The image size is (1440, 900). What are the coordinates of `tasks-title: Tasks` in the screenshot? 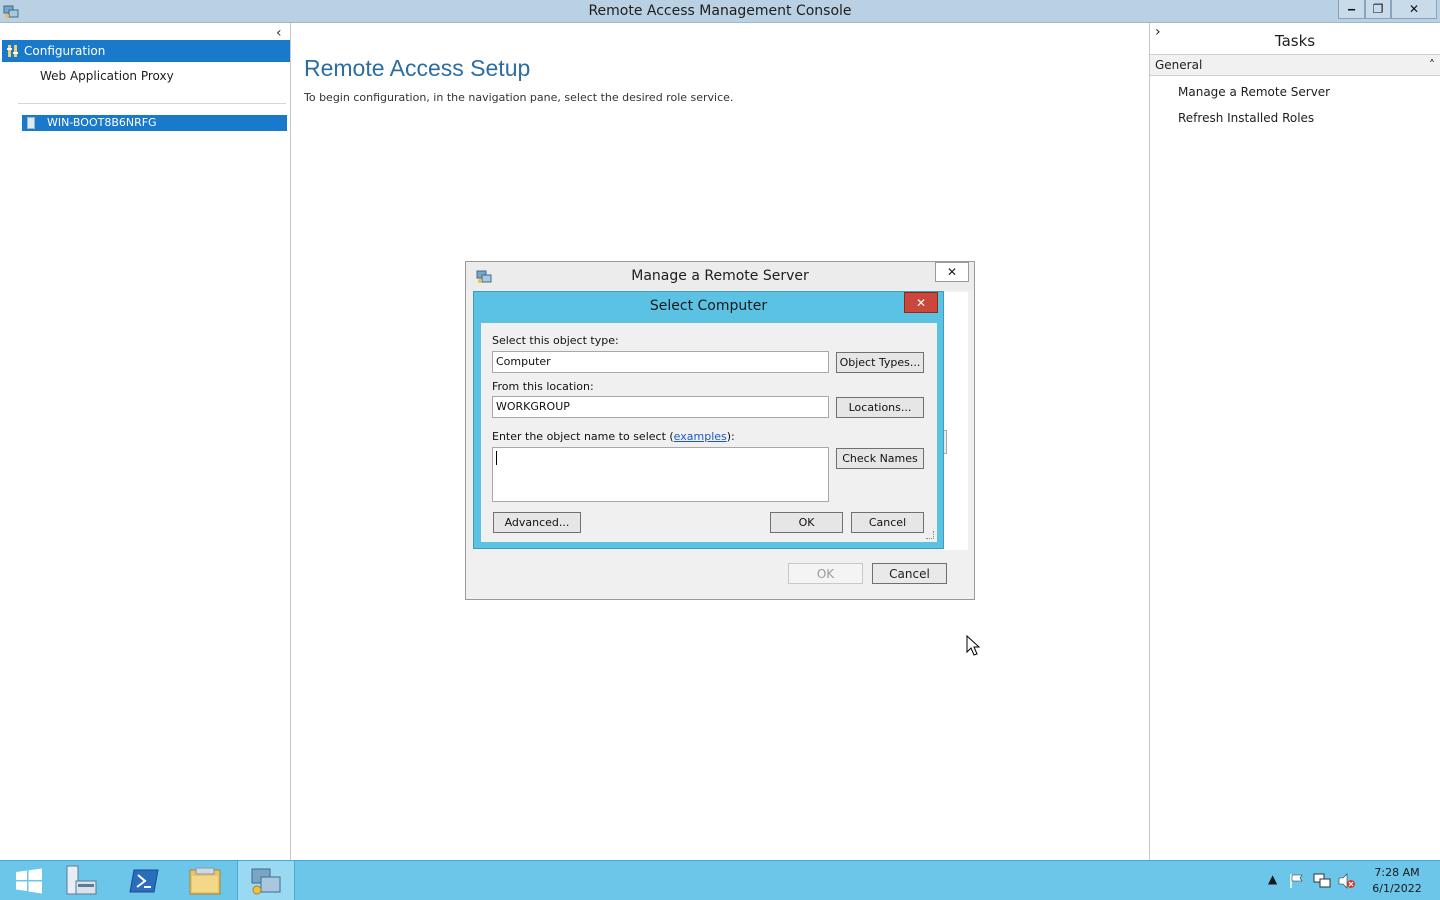 It's located at (1295, 41).